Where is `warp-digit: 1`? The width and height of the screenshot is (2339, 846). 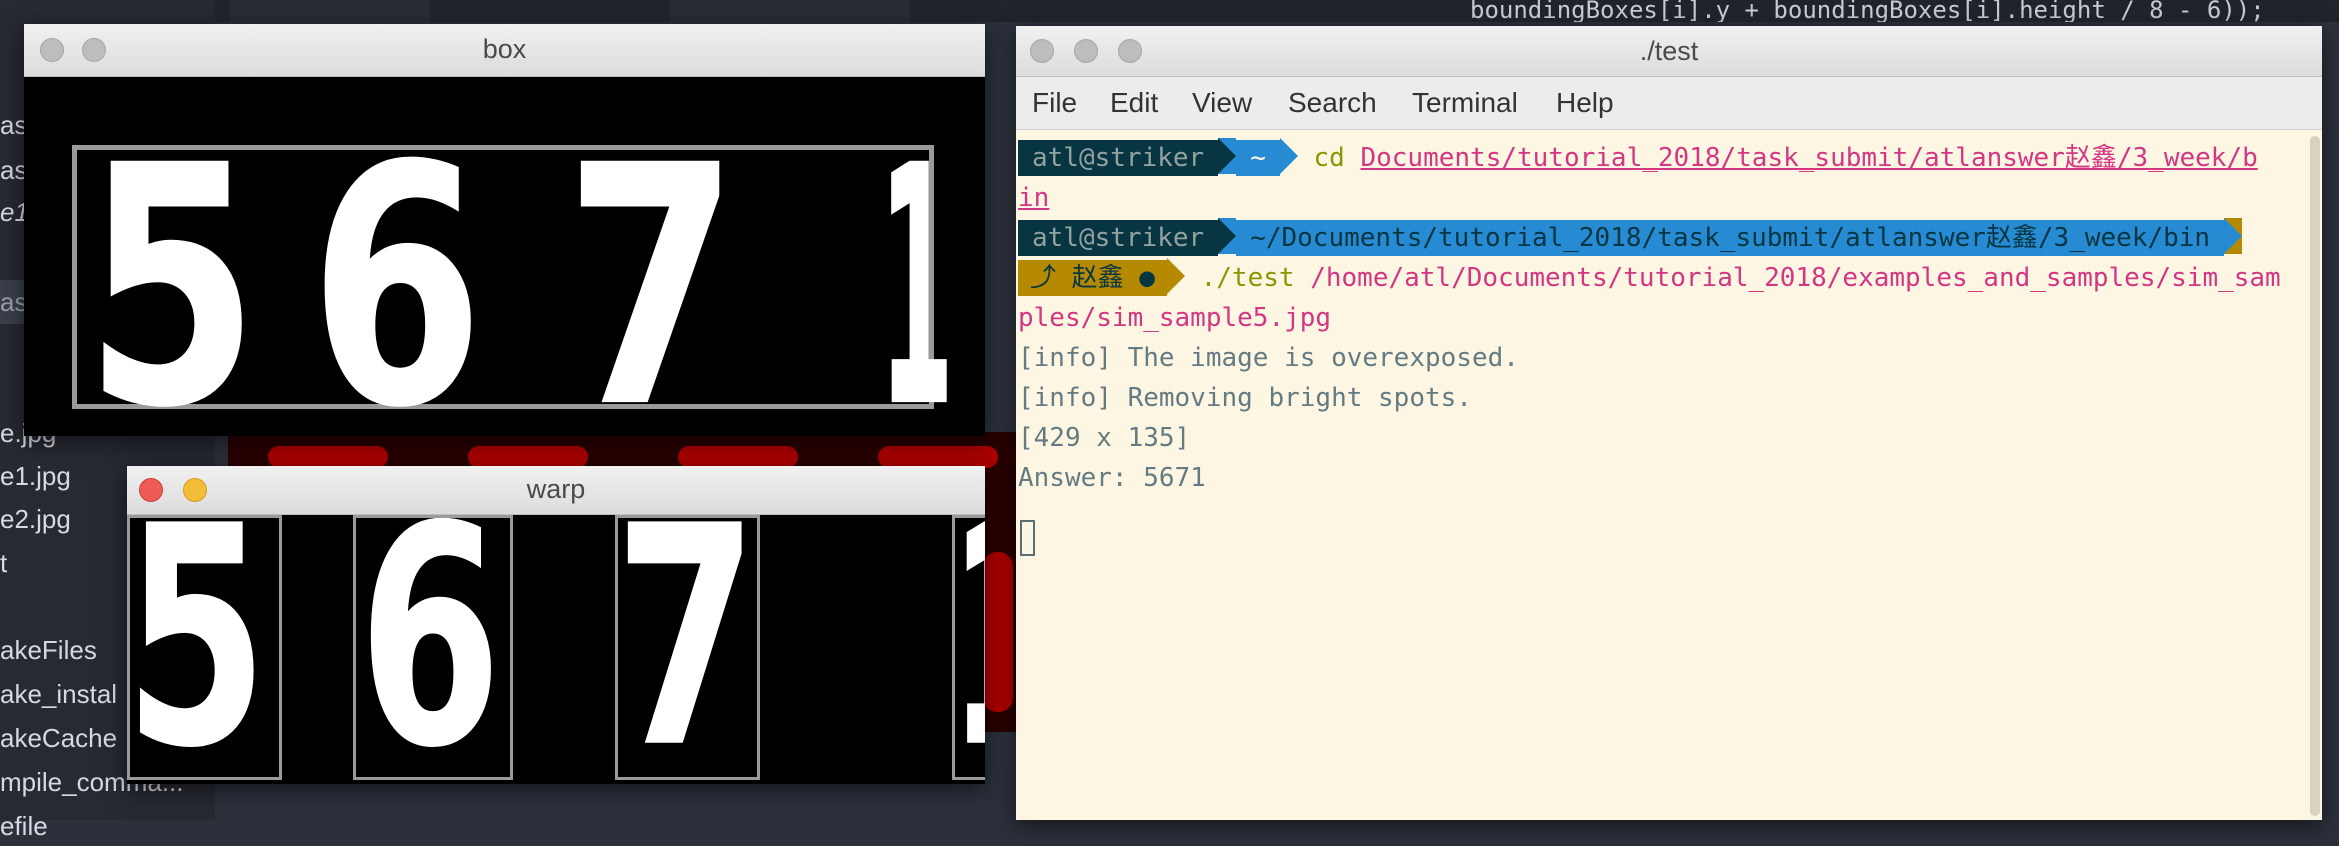 warp-digit: 1 is located at coordinates (970, 647).